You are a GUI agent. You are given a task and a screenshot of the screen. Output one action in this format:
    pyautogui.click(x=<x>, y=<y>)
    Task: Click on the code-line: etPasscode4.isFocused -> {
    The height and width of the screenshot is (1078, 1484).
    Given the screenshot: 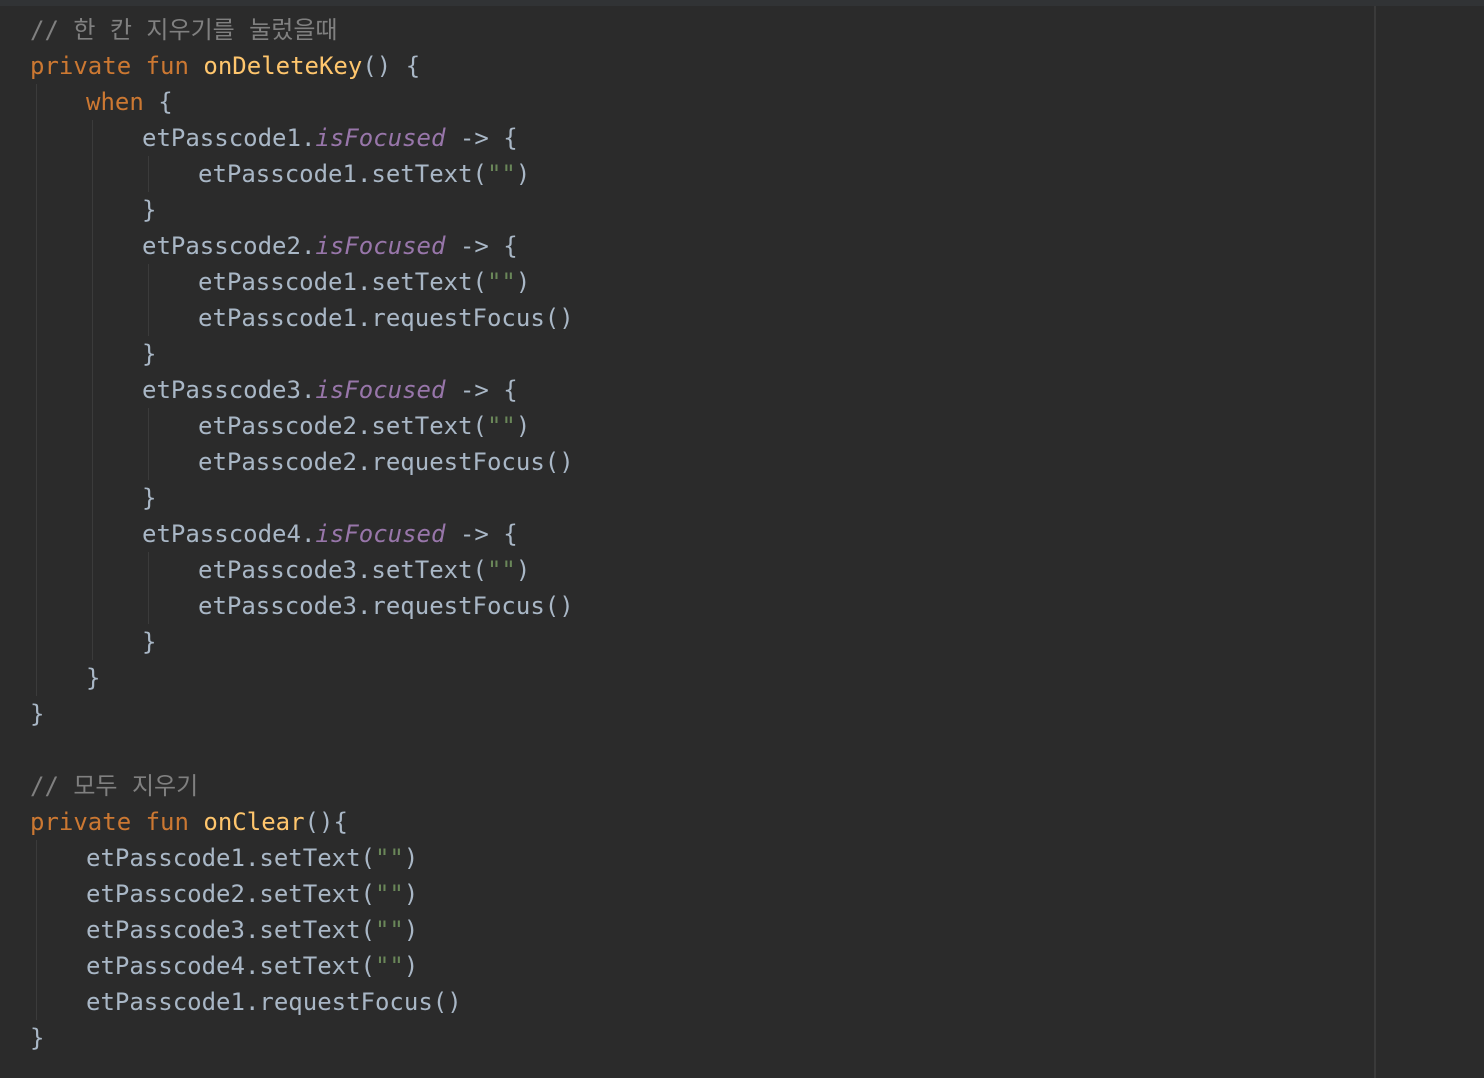 What is the action you would take?
    pyautogui.click(x=330, y=534)
    